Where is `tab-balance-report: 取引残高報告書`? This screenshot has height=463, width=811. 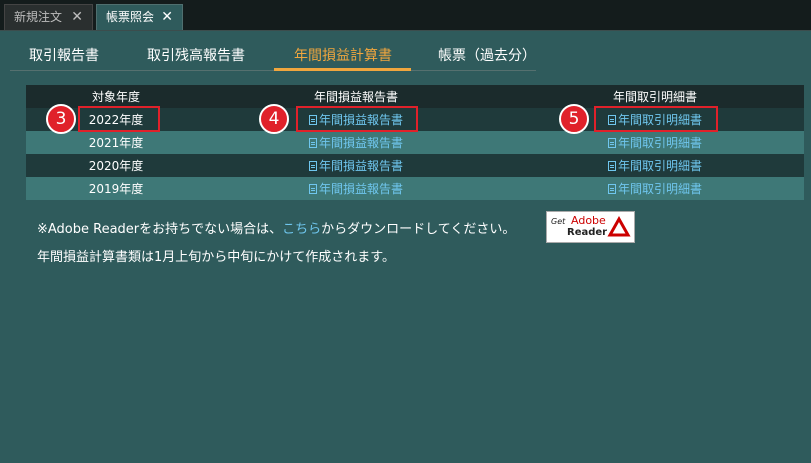
tab-balance-report: 取引残高報告書 is located at coordinates (196, 55).